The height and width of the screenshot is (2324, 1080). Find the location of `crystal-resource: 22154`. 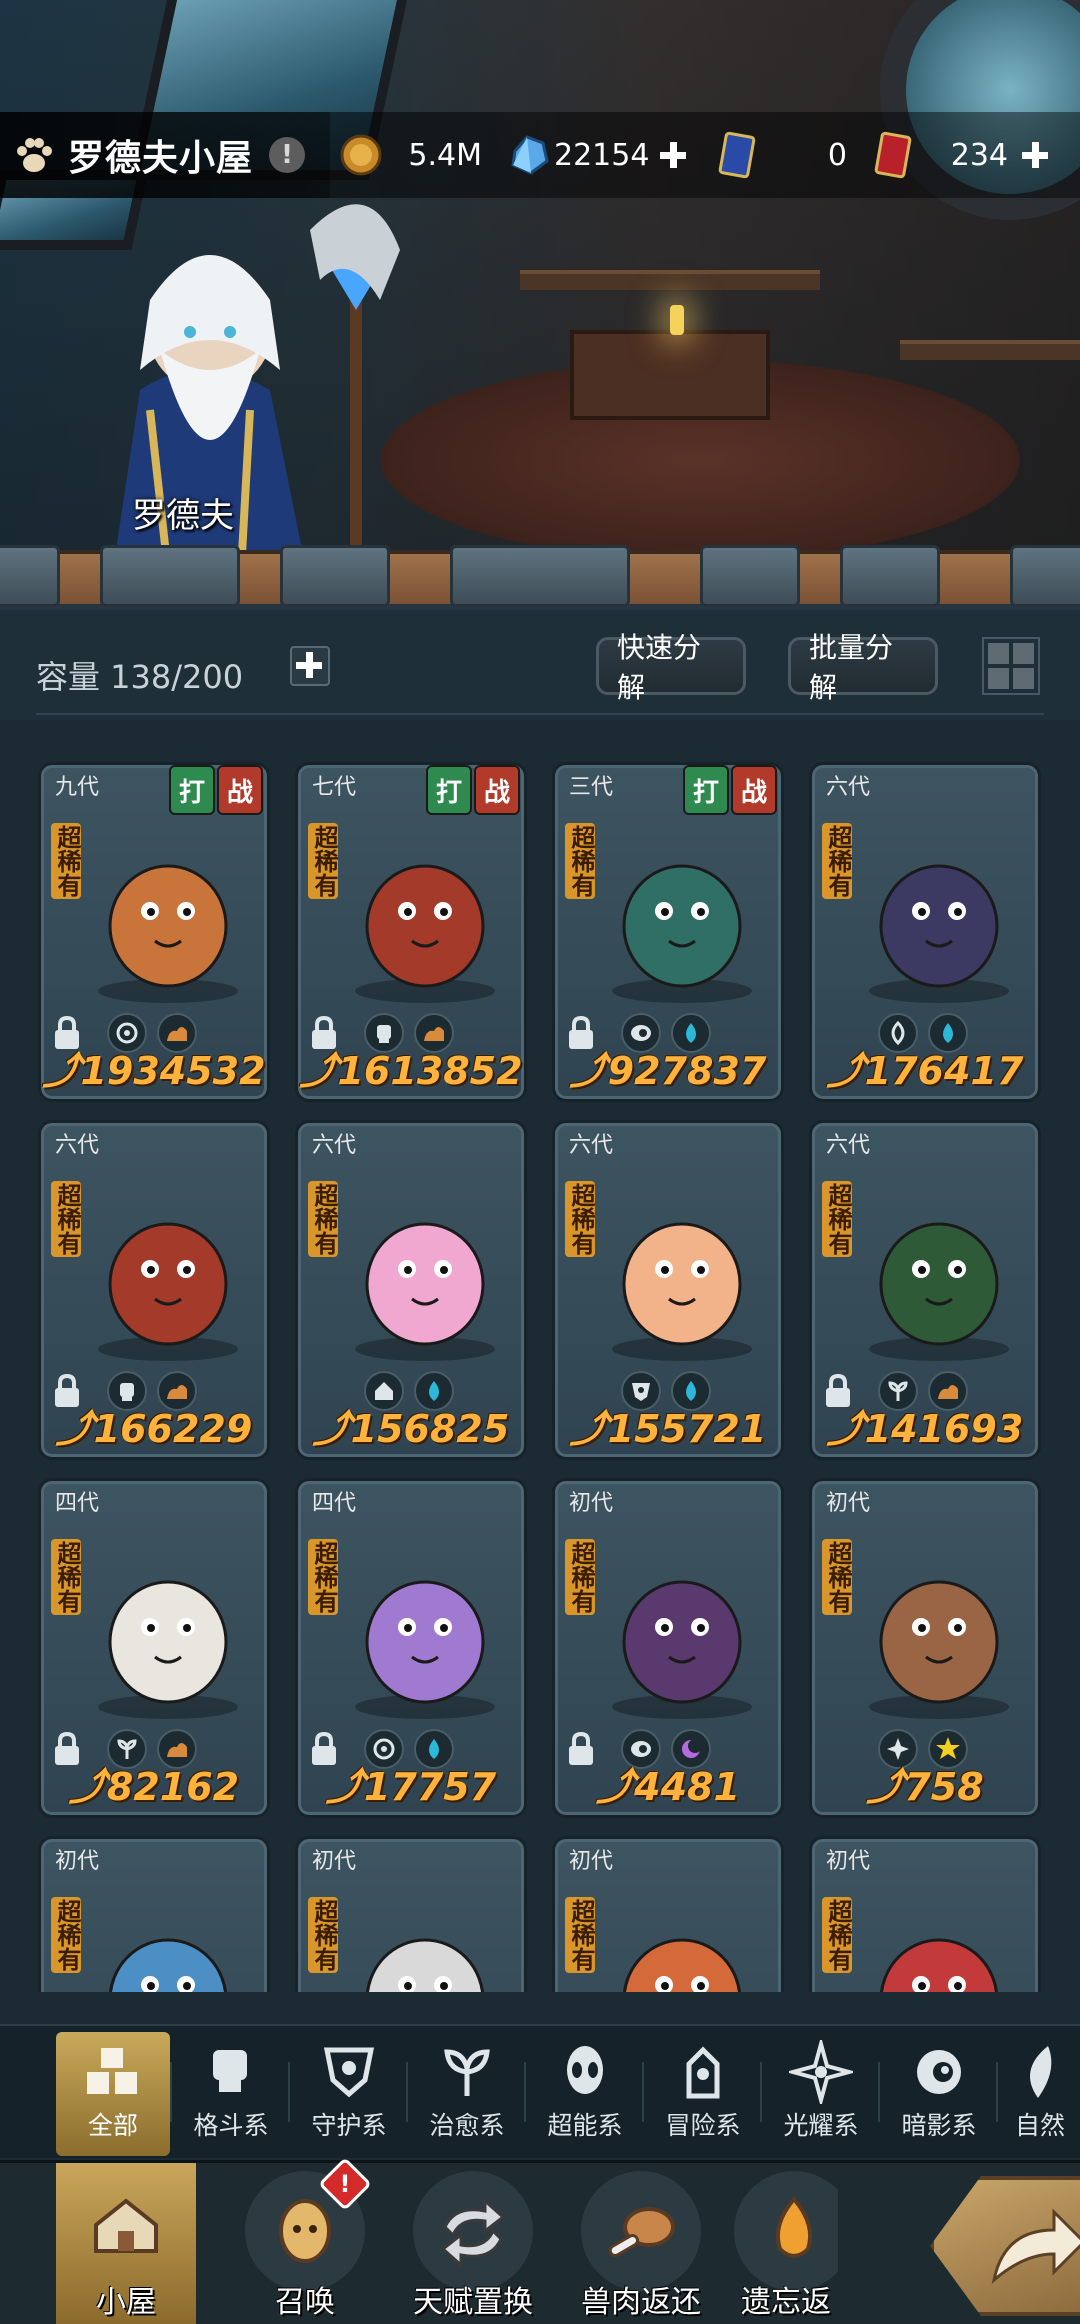

crystal-resource: 22154 is located at coordinates (599, 155).